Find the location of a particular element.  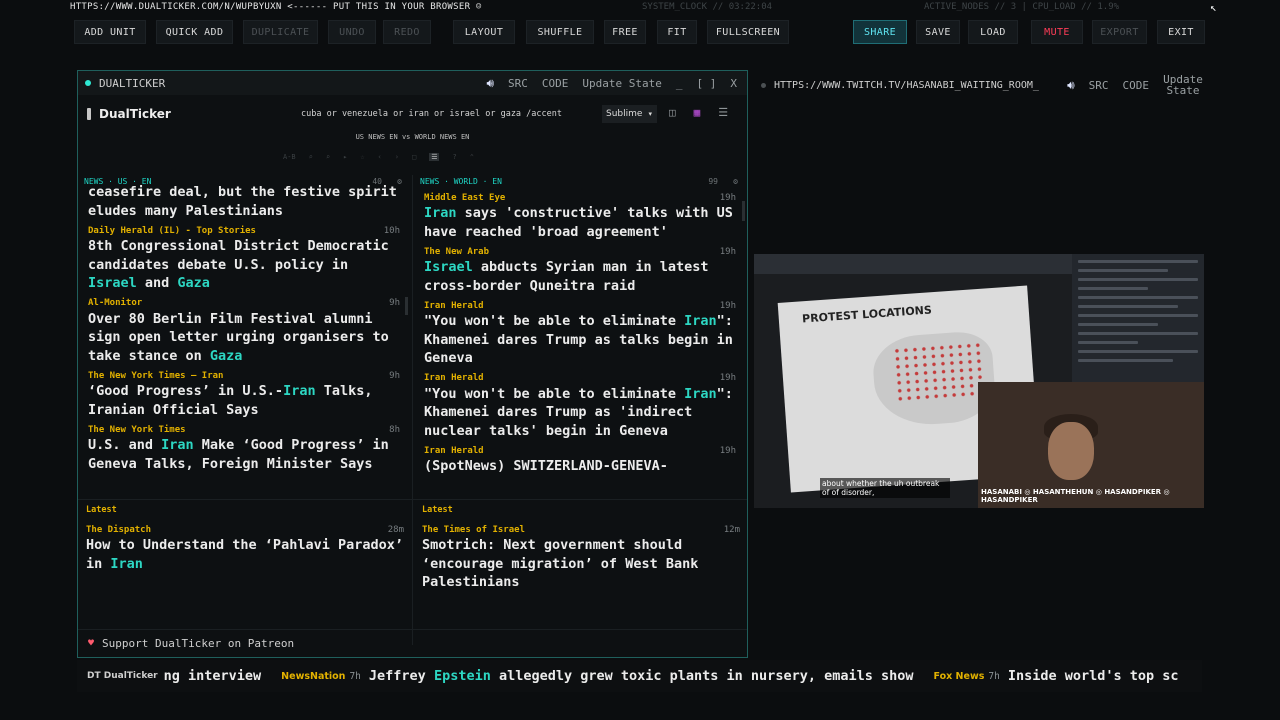

redo-button: REDO is located at coordinates (407, 32).